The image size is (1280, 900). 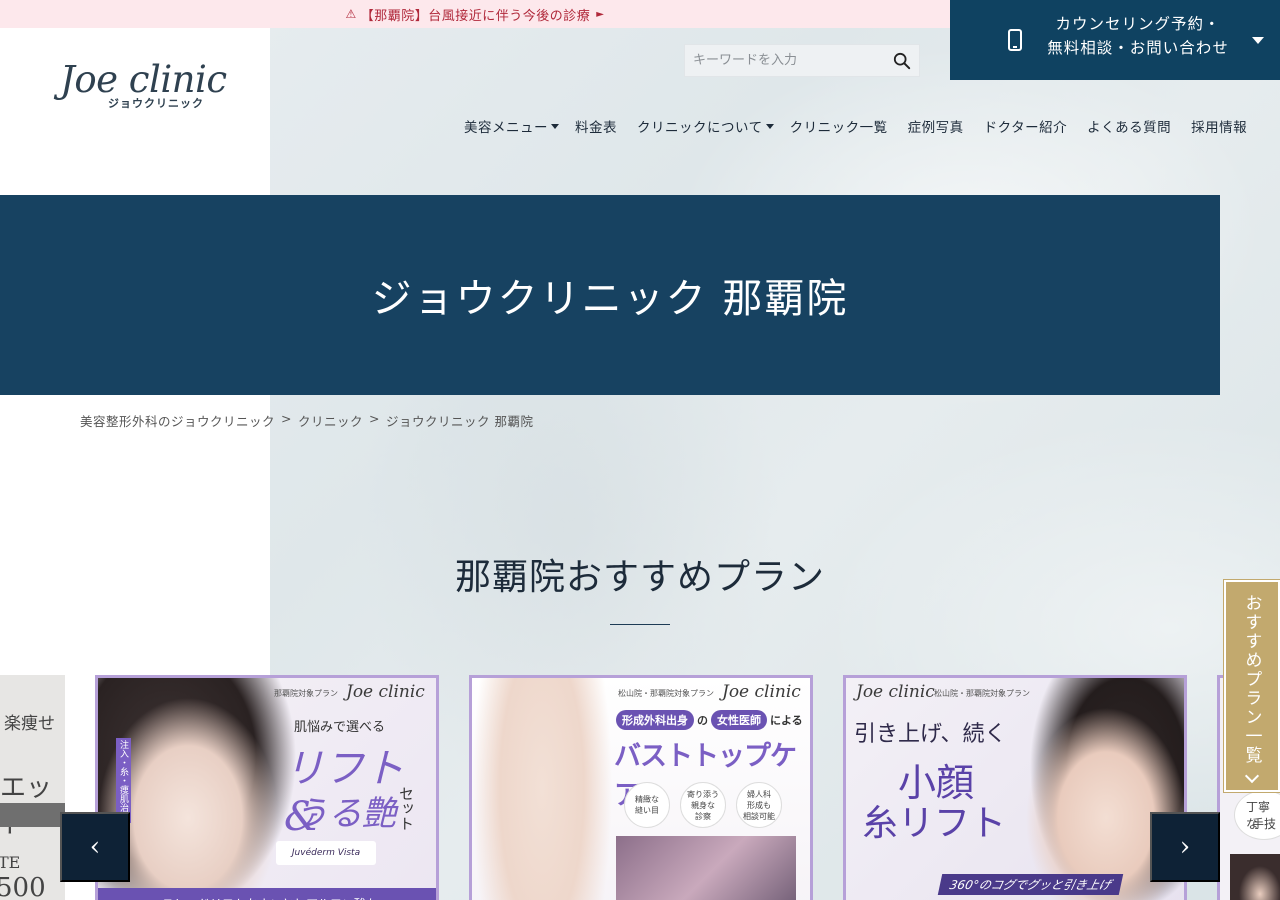 I want to click on nav-item-faq: よくある質問, so click(x=1129, y=126).